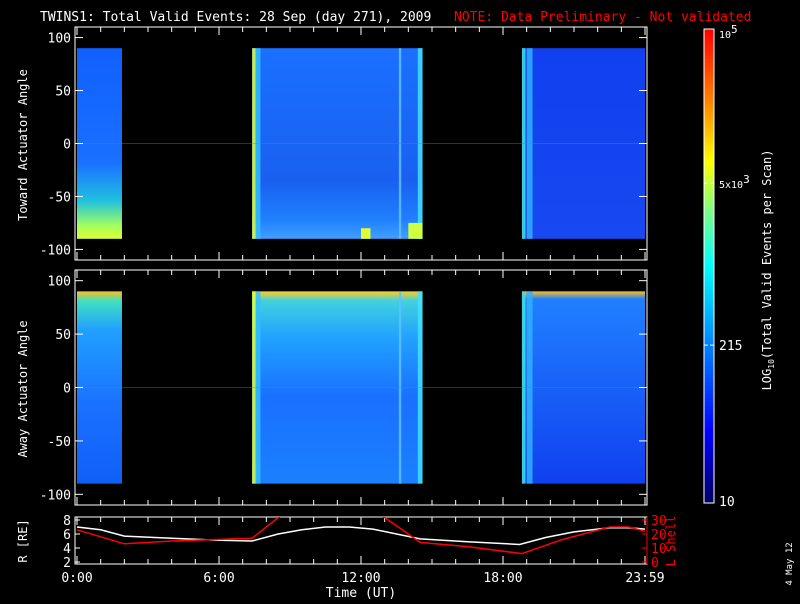 This screenshot has width=800, height=604. What do you see at coordinates (67, 389) in the screenshot?
I see `away-ytick-label: 0` at bounding box center [67, 389].